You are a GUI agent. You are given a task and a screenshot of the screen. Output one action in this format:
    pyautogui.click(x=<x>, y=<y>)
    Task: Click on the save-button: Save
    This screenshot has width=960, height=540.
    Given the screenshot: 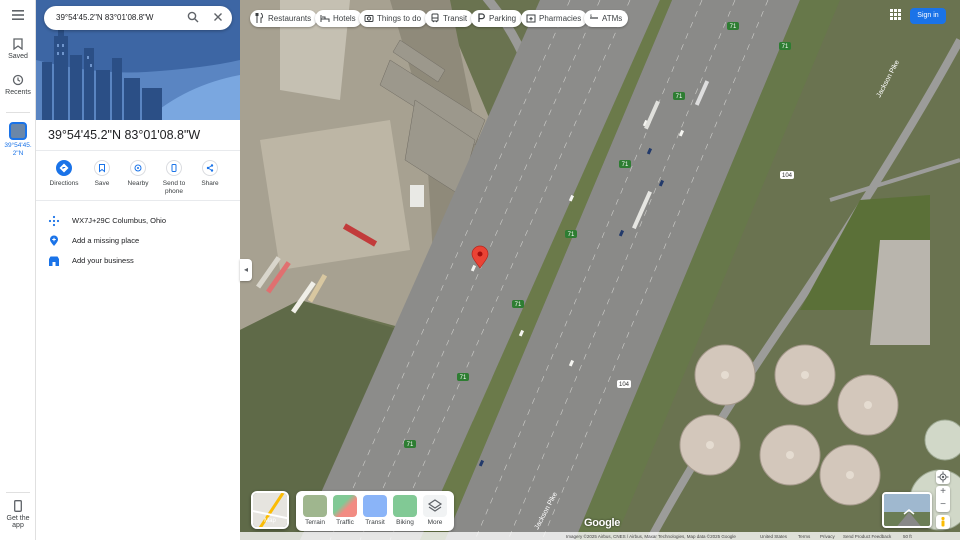 What is the action you would take?
    pyautogui.click(x=102, y=174)
    